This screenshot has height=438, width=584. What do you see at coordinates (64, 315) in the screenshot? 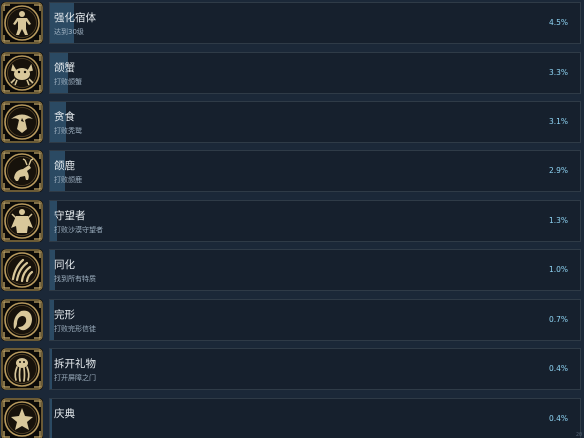
I see `achievement-name: 完形` at bounding box center [64, 315].